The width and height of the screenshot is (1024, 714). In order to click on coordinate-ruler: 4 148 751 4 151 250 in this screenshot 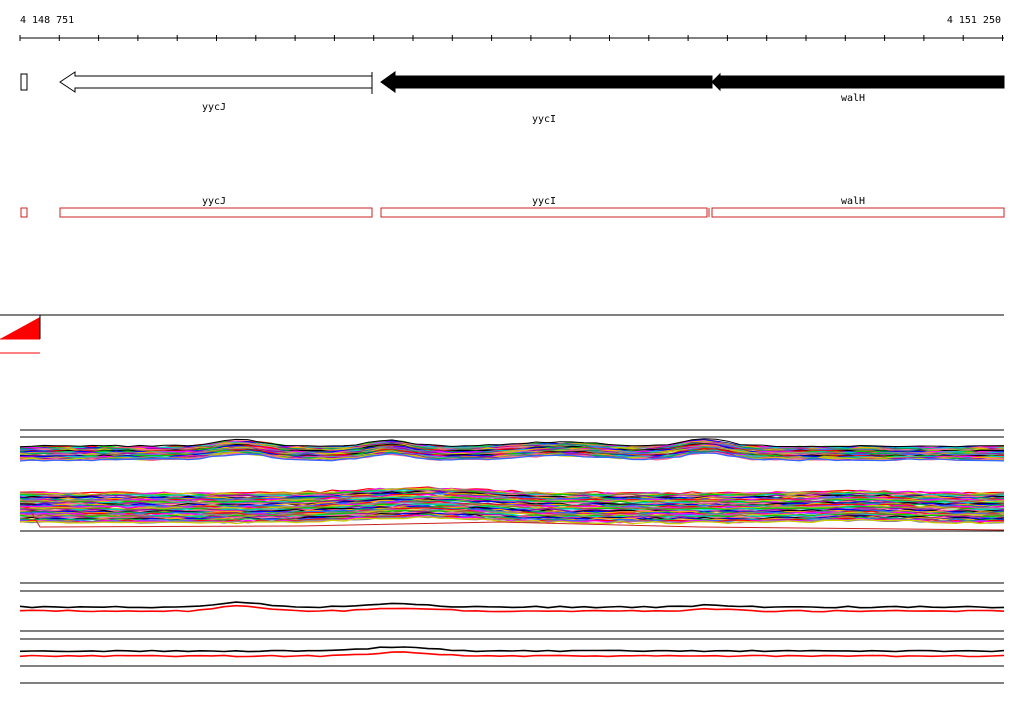, I will do `click(511, 28)`.